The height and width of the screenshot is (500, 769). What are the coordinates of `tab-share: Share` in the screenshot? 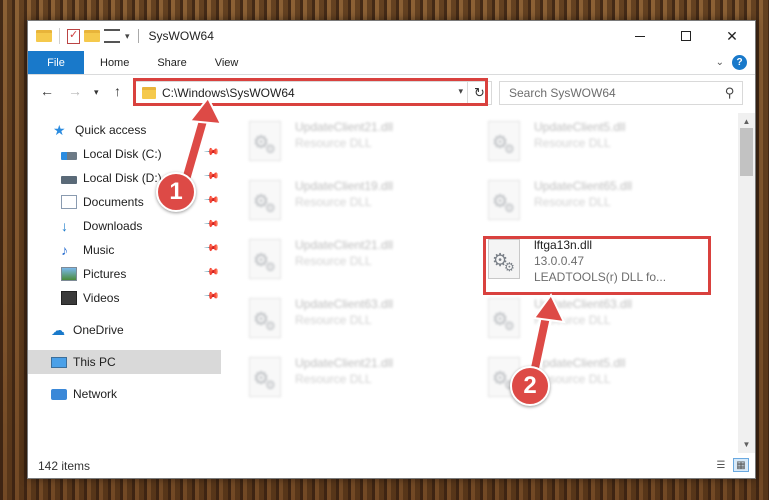 It's located at (171, 62).